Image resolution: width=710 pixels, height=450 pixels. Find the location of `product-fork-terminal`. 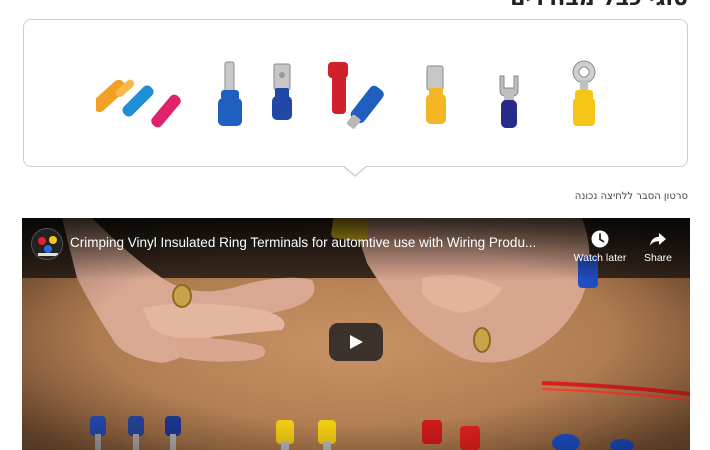

product-fork-terminal is located at coordinates (509, 94).